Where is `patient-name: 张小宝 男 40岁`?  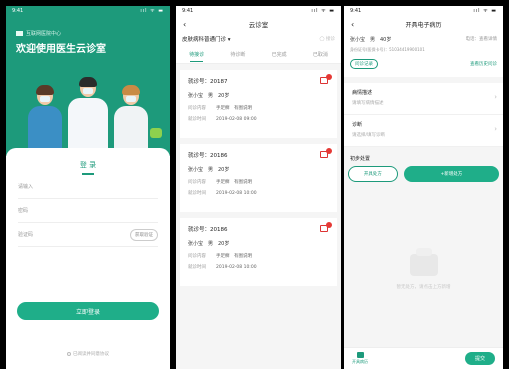 patient-name: 张小宝 男 40岁 is located at coordinates (371, 40).